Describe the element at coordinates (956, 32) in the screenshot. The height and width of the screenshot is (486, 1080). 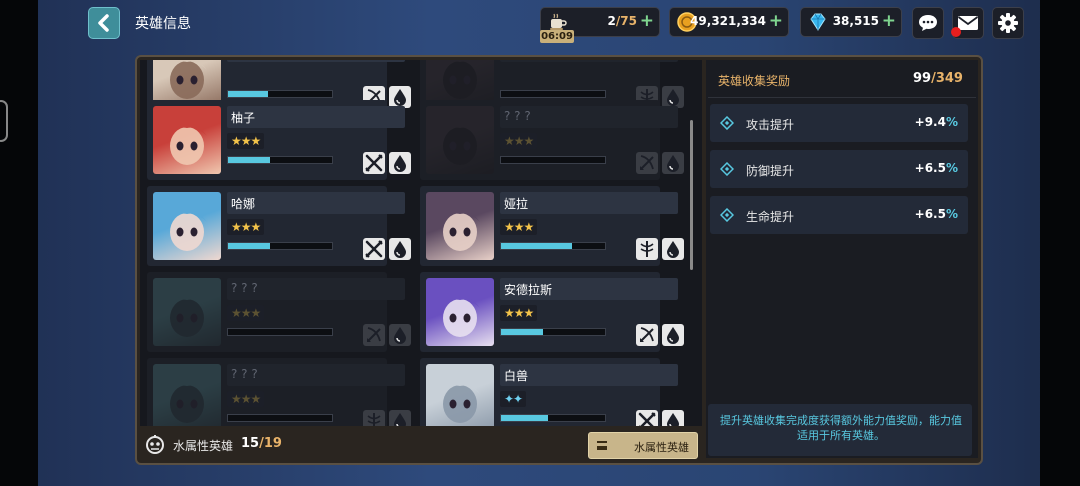
I see `mail-notification-badge` at that location.